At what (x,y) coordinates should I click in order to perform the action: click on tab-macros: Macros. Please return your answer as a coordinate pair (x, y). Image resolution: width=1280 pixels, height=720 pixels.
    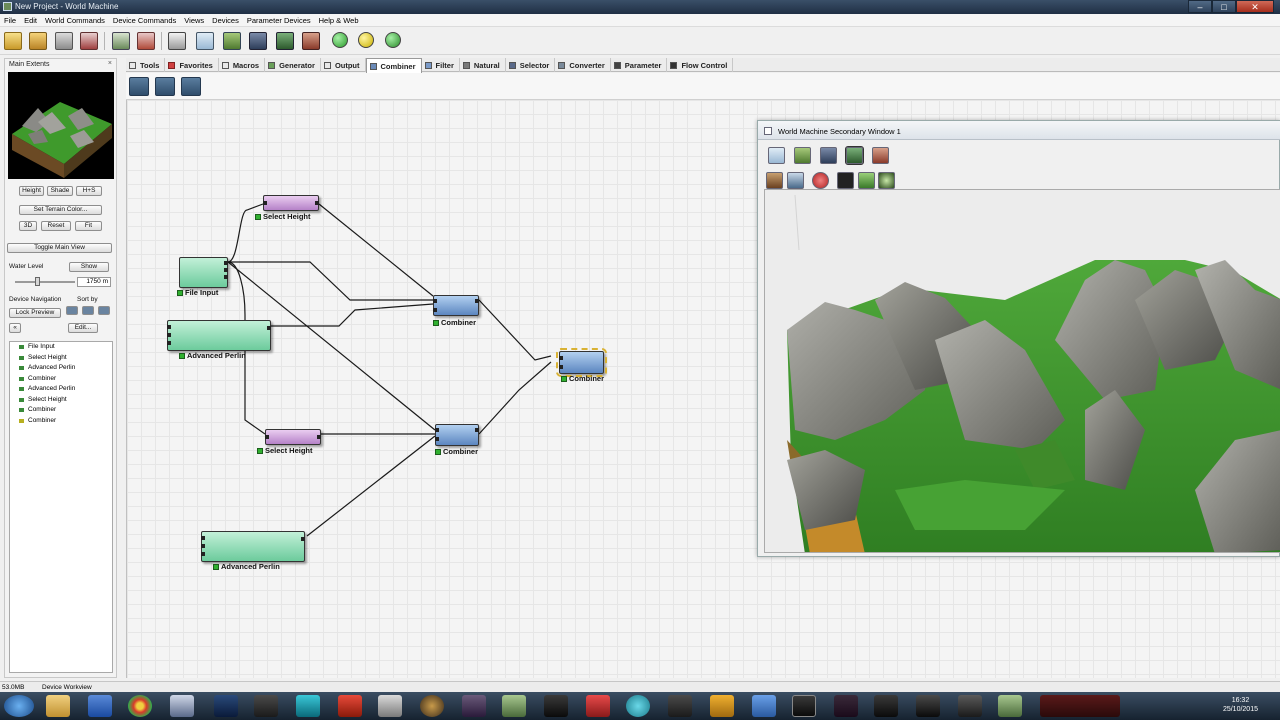
    Looking at the image, I should click on (242, 65).